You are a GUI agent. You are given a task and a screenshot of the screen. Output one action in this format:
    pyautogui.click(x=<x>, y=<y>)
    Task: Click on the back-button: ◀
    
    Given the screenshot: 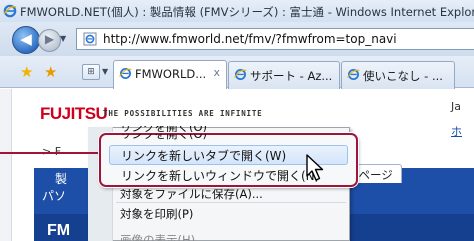 What is the action you would take?
    pyautogui.click(x=26, y=40)
    